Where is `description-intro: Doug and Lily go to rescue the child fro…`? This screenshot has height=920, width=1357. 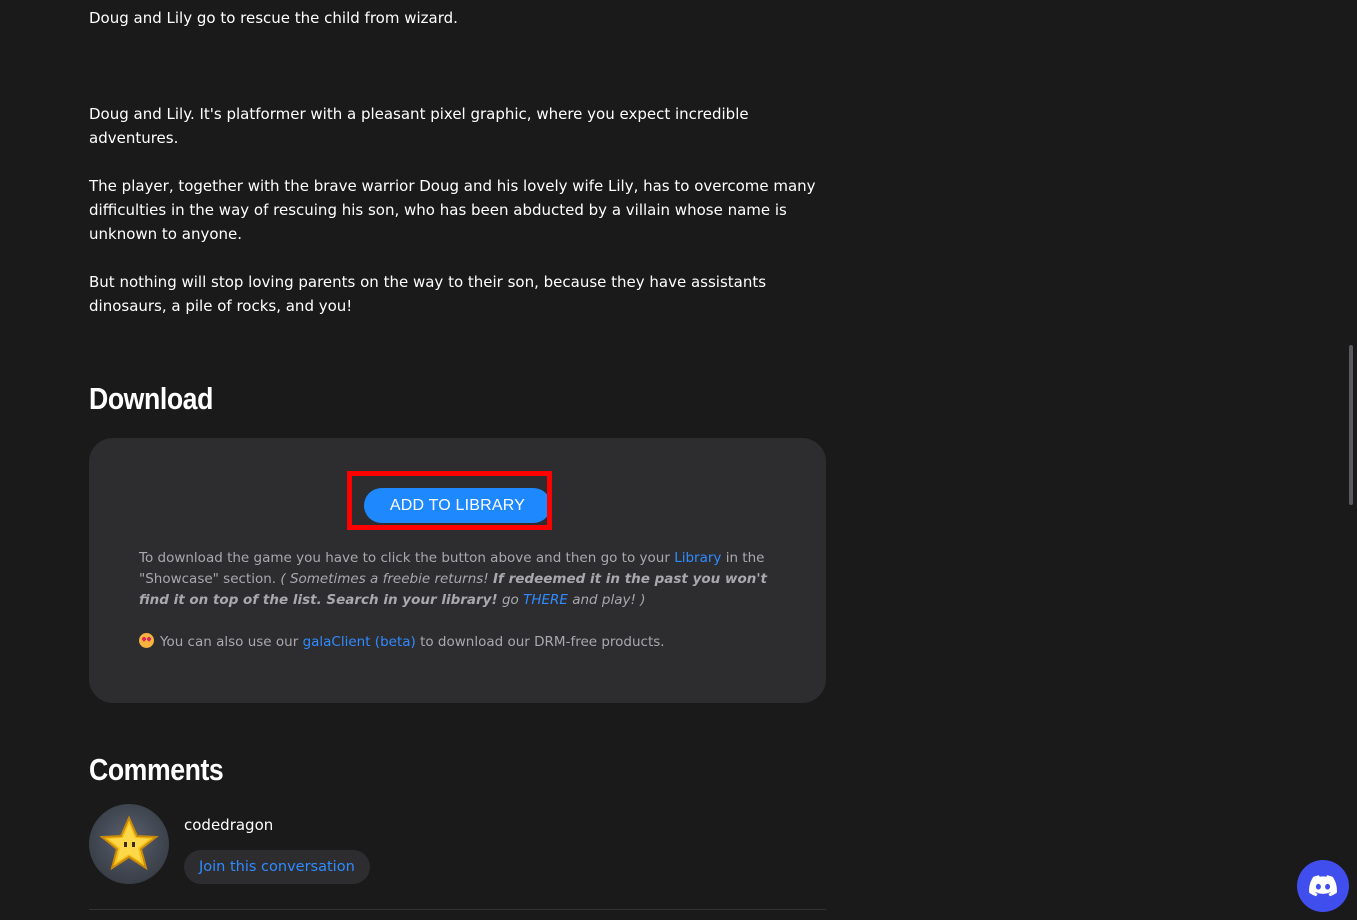
description-intro: Doug and Lily go to rescue the child fro… is located at coordinates (273, 18).